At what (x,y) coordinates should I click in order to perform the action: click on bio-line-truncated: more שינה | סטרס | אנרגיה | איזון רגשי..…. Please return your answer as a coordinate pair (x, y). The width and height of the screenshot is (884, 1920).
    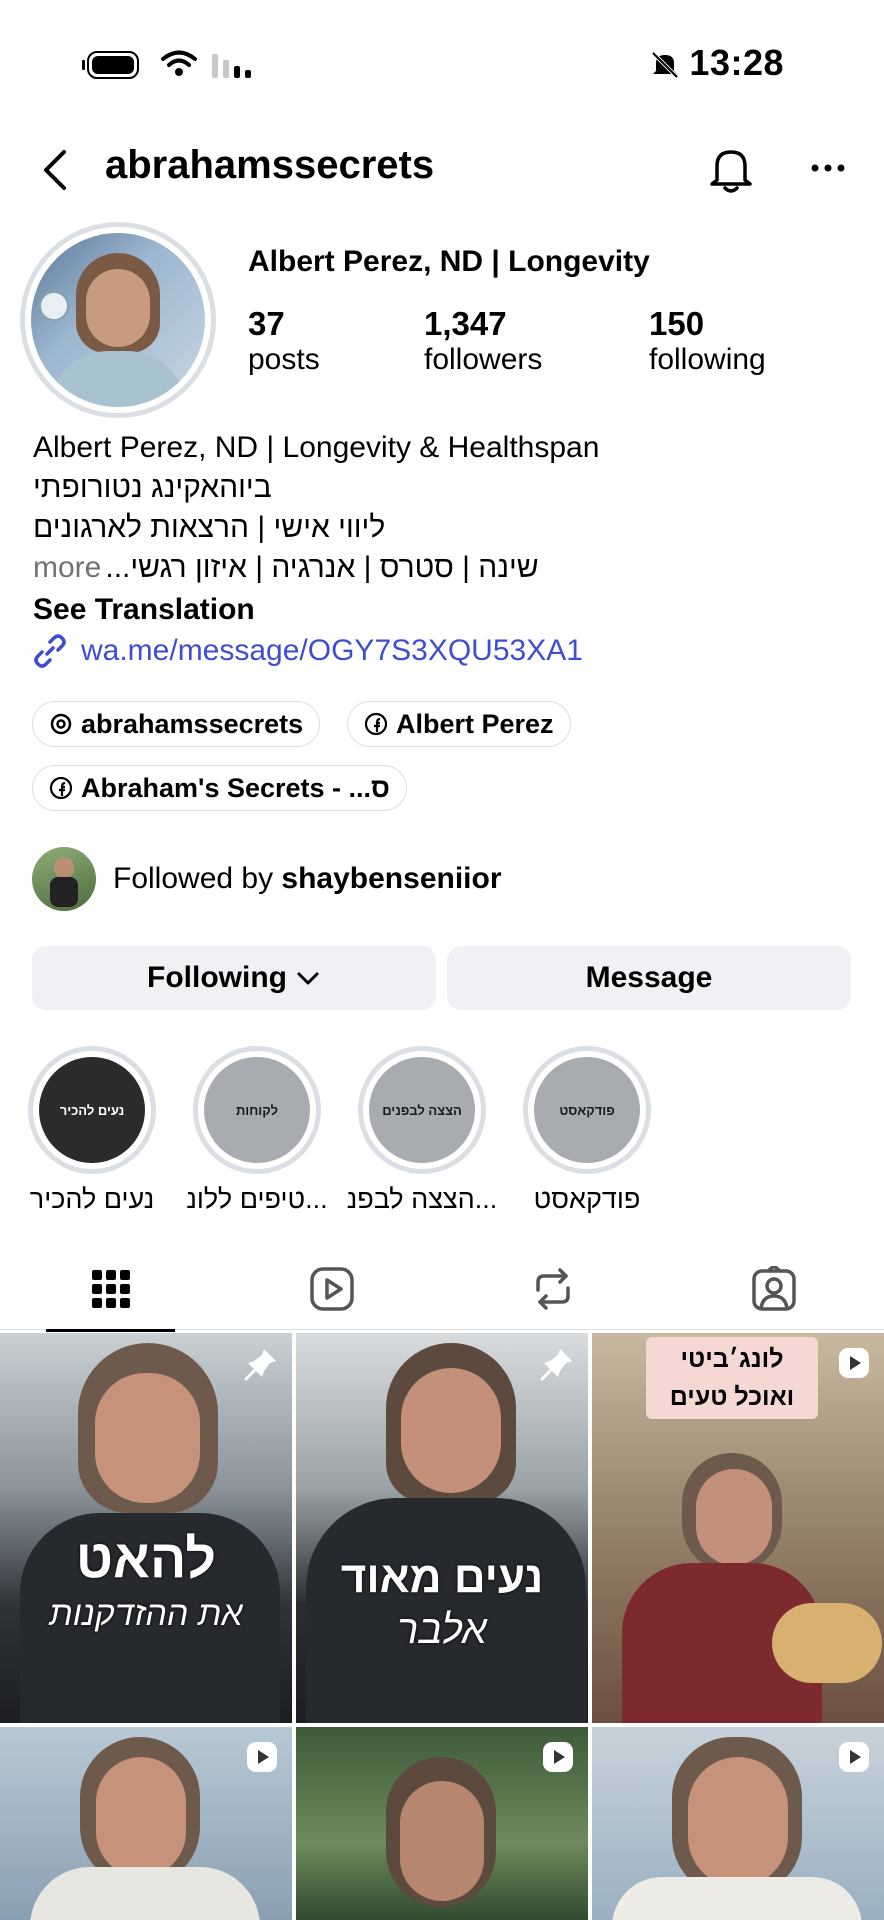
    Looking at the image, I should click on (286, 568).